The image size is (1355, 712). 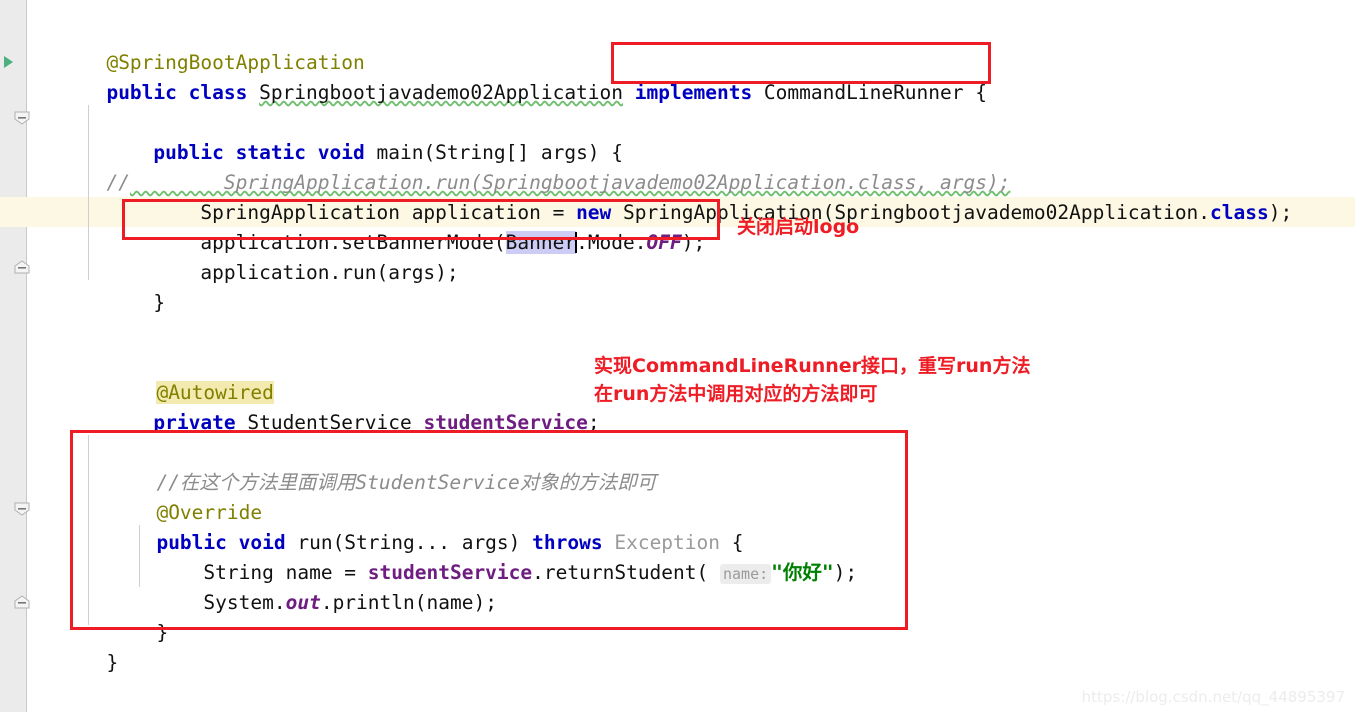 I want to click on field-studentservice: studentService, so click(x=505, y=422).